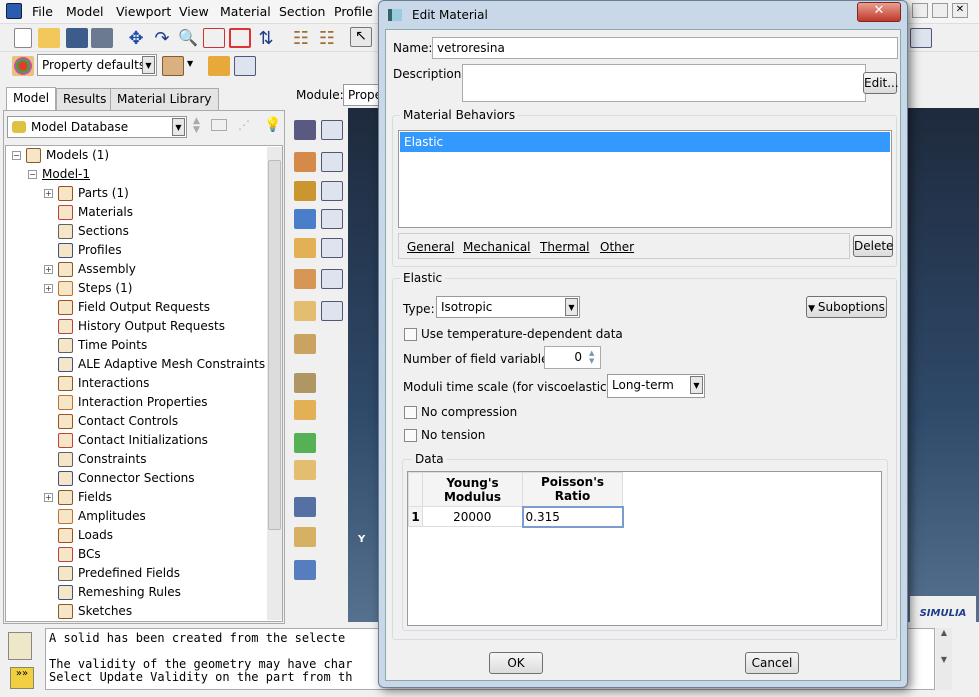  Describe the element at coordinates (363, 95) in the screenshot. I see `module-select: Prope` at that location.